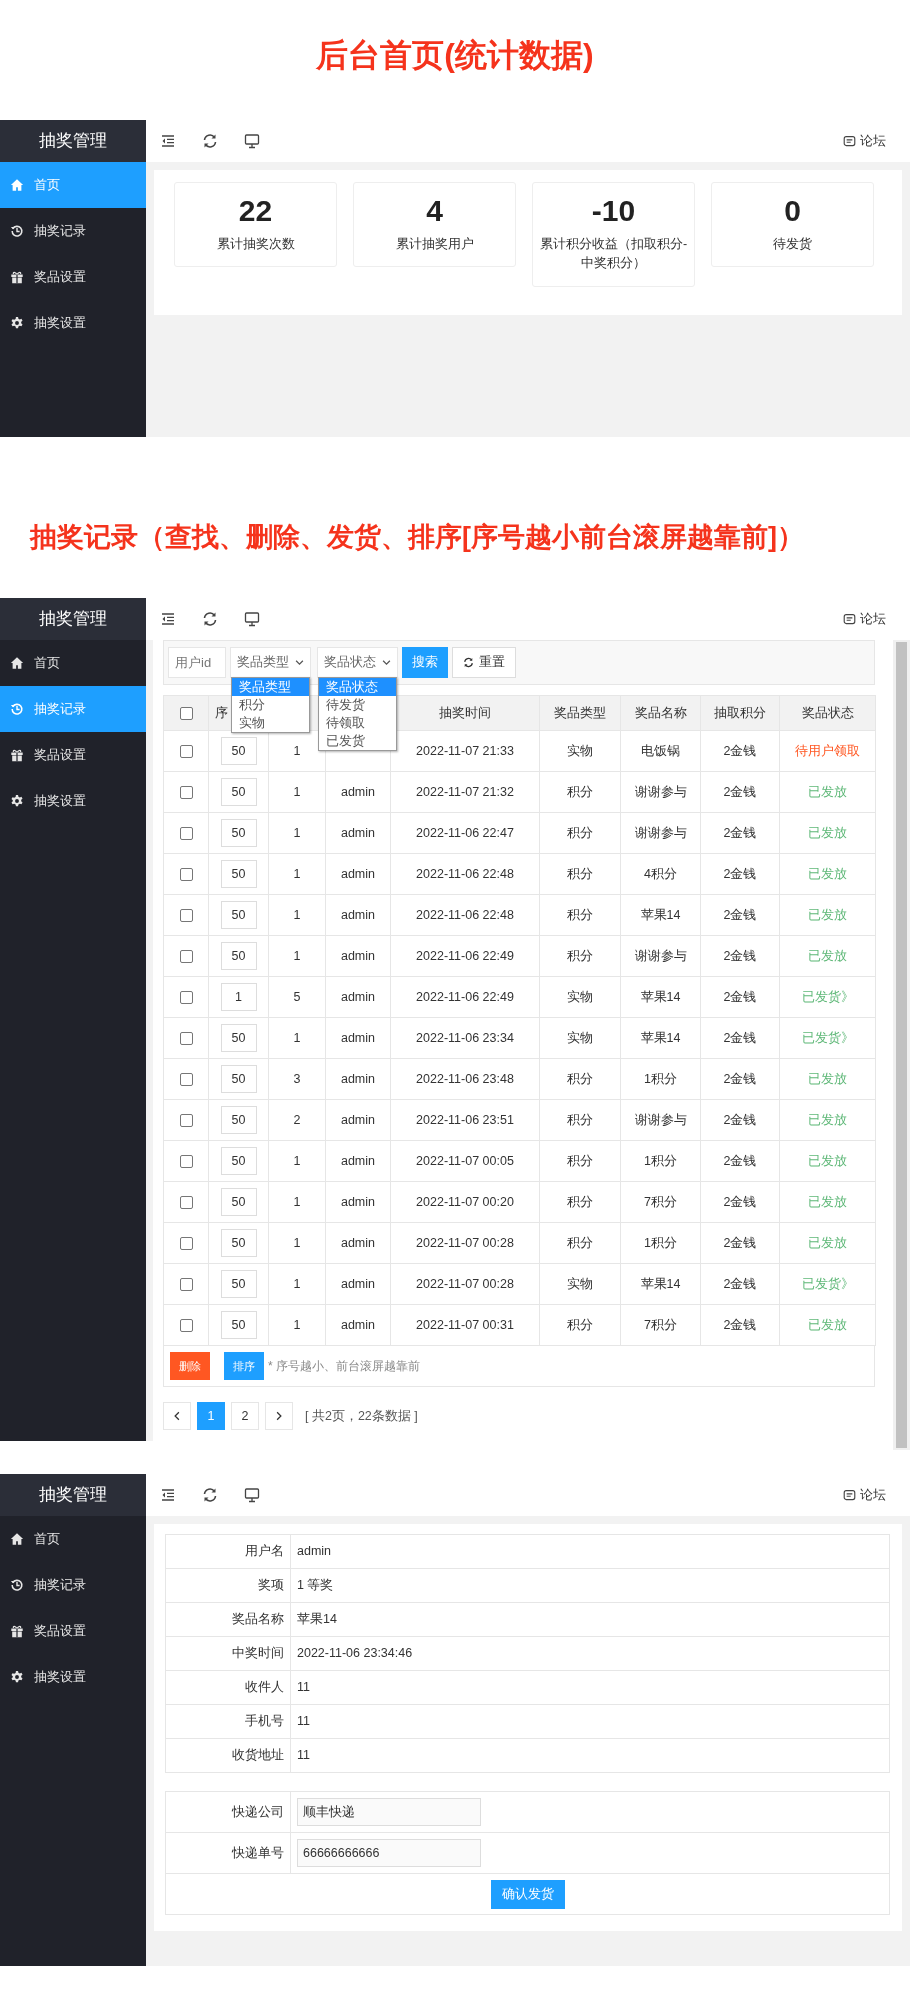  Describe the element at coordinates (245, 1416) in the screenshot. I see `page-button: 2` at that location.